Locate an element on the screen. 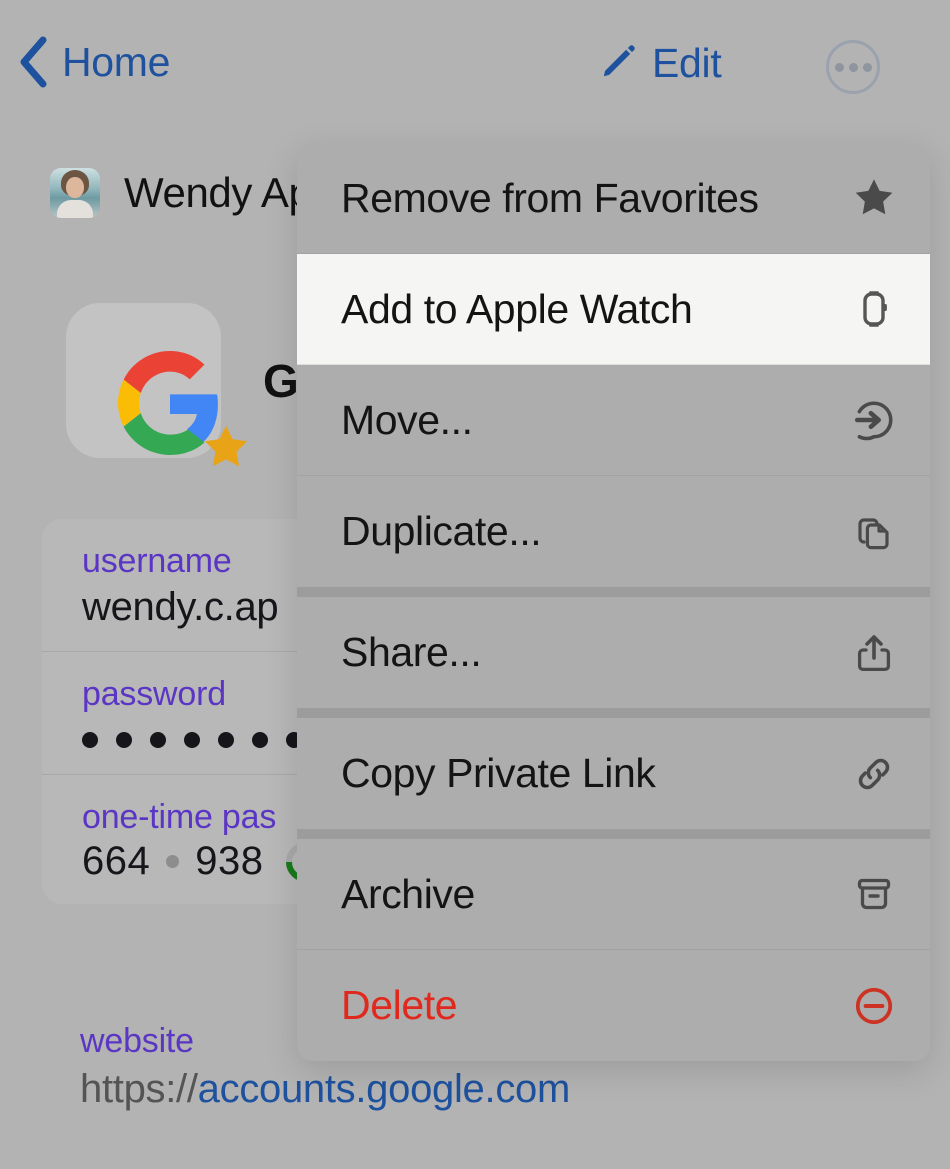 The width and height of the screenshot is (950, 1169). link-chain-icon is located at coordinates (874, 774).